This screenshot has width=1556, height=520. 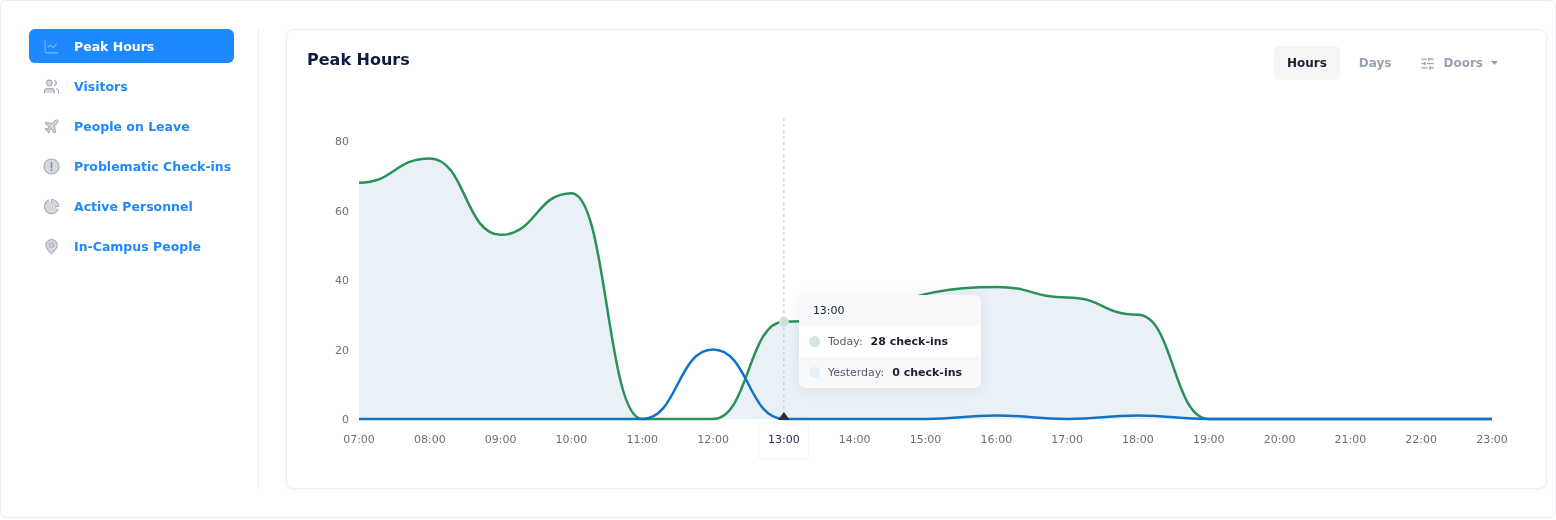 I want to click on x-tick-label: 20:00, so click(x=1279, y=439).